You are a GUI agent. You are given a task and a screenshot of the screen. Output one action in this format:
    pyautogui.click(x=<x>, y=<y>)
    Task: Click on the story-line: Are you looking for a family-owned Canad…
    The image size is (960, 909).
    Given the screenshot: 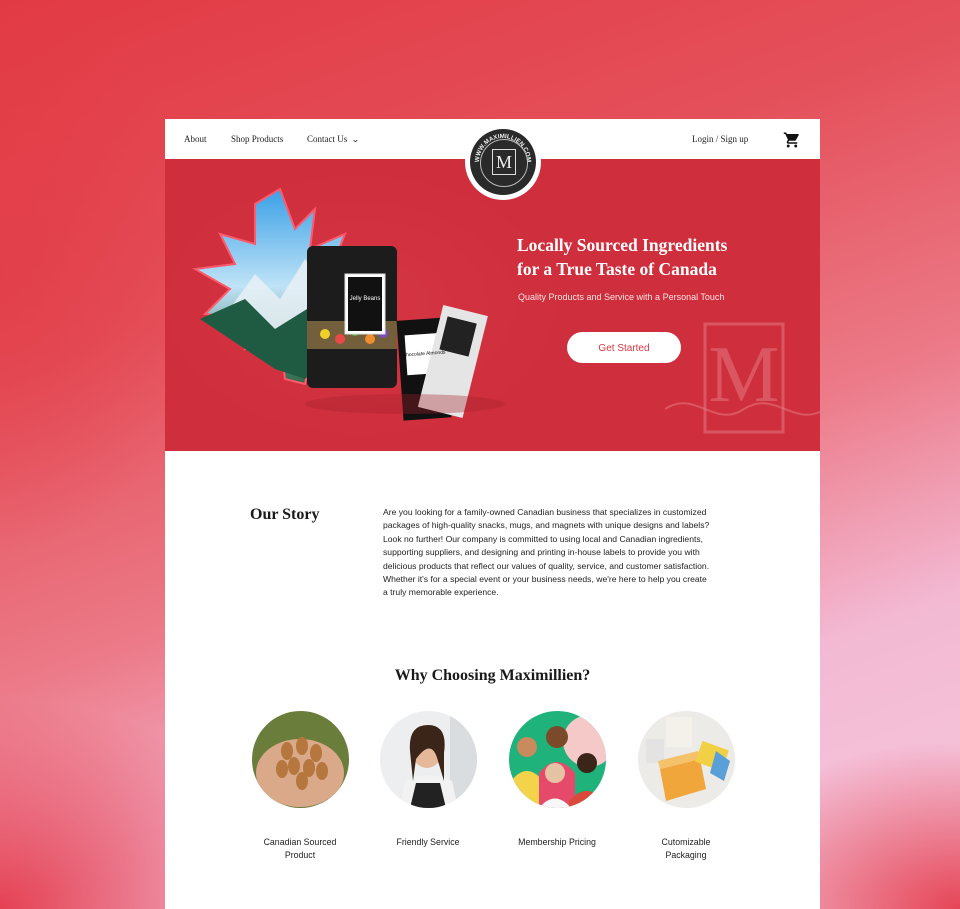 What is the action you would take?
    pyautogui.click(x=545, y=512)
    